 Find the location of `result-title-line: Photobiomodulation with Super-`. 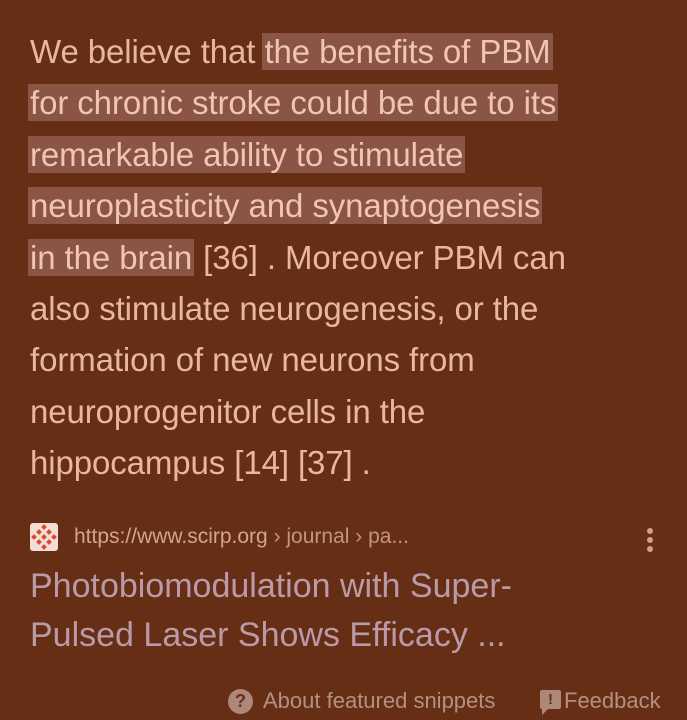

result-title-line: Photobiomodulation with Super- is located at coordinates (350, 586).